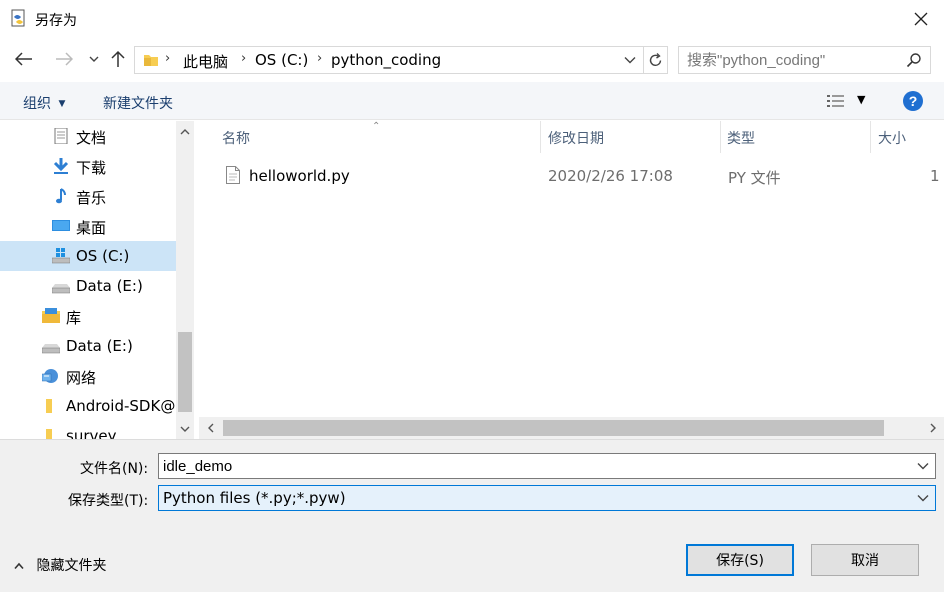  I want to click on windows-drive-icon, so click(61, 256).